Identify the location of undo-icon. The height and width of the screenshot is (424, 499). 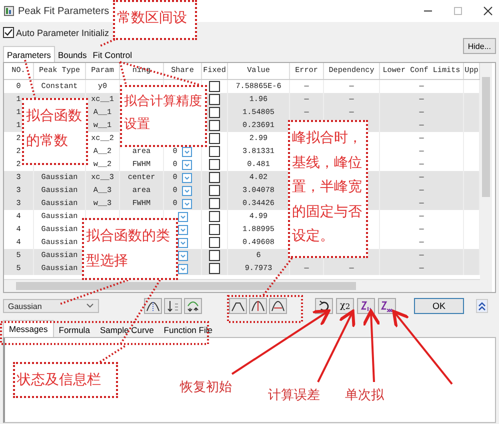
(324, 306).